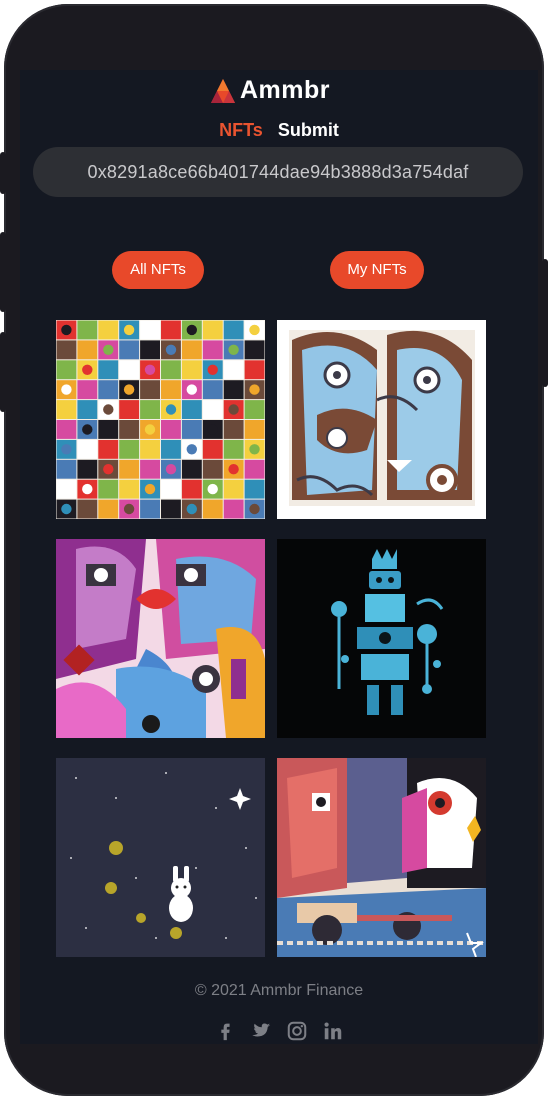  What do you see at coordinates (297, 1031) in the screenshot?
I see `instagram-icon` at bounding box center [297, 1031].